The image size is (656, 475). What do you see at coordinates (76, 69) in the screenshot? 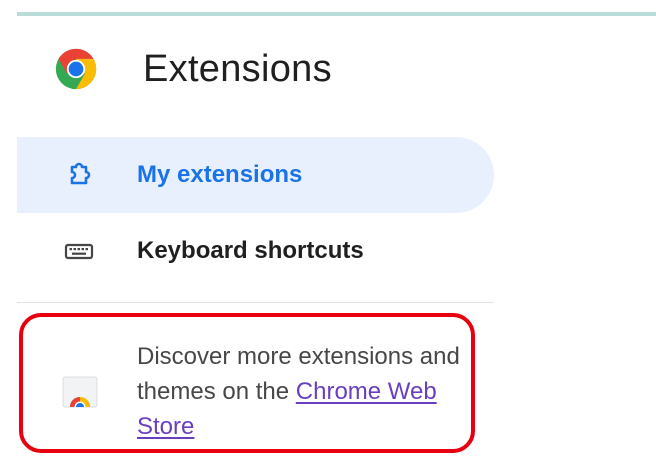
I see `chrome-logo-icon` at bounding box center [76, 69].